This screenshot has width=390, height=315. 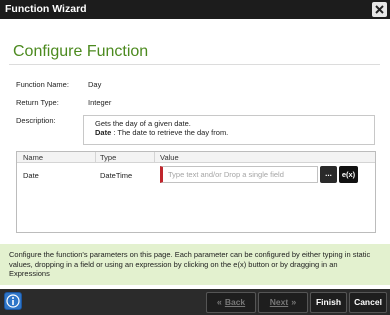 I want to click on finish-button: Finish, so click(x=328, y=302).